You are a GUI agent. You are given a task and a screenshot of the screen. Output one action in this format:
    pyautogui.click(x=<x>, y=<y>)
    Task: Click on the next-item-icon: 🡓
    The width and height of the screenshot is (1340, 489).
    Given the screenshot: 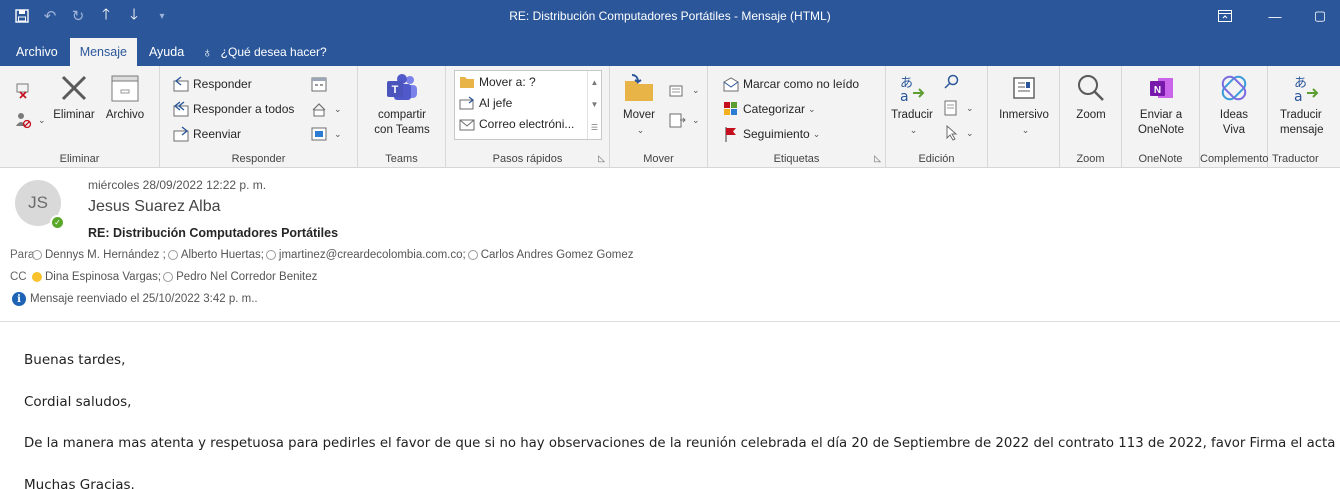 What is the action you would take?
    pyautogui.click(x=134, y=16)
    